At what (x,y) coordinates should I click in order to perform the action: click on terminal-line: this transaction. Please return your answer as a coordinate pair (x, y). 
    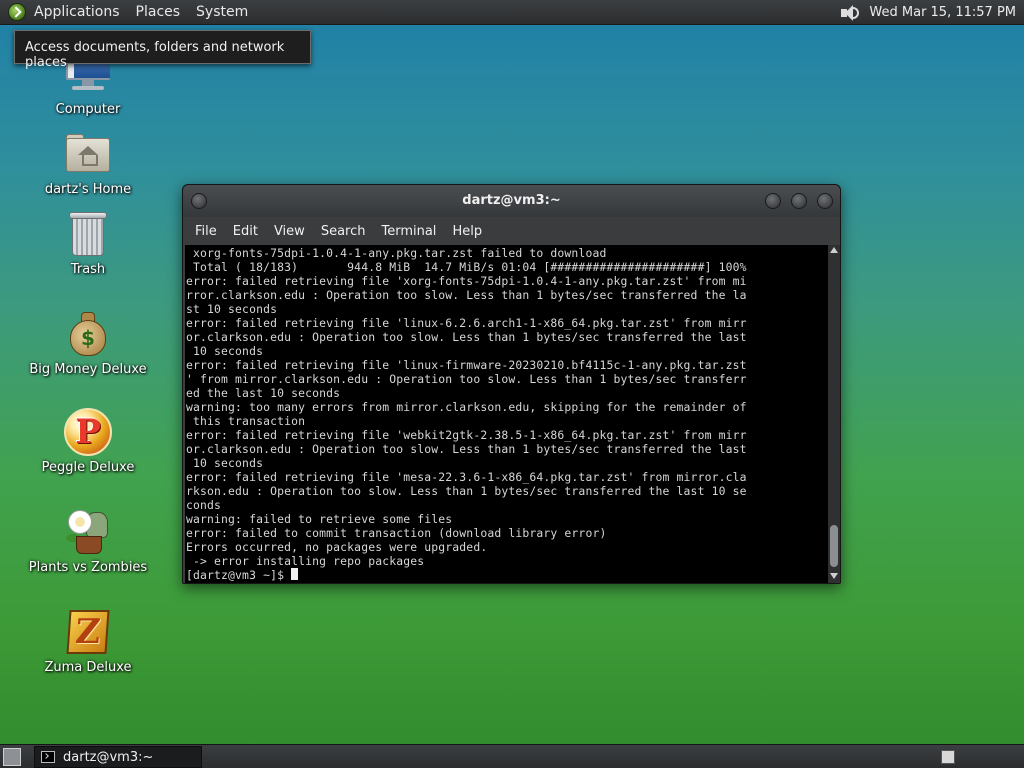
    Looking at the image, I should click on (246, 421).